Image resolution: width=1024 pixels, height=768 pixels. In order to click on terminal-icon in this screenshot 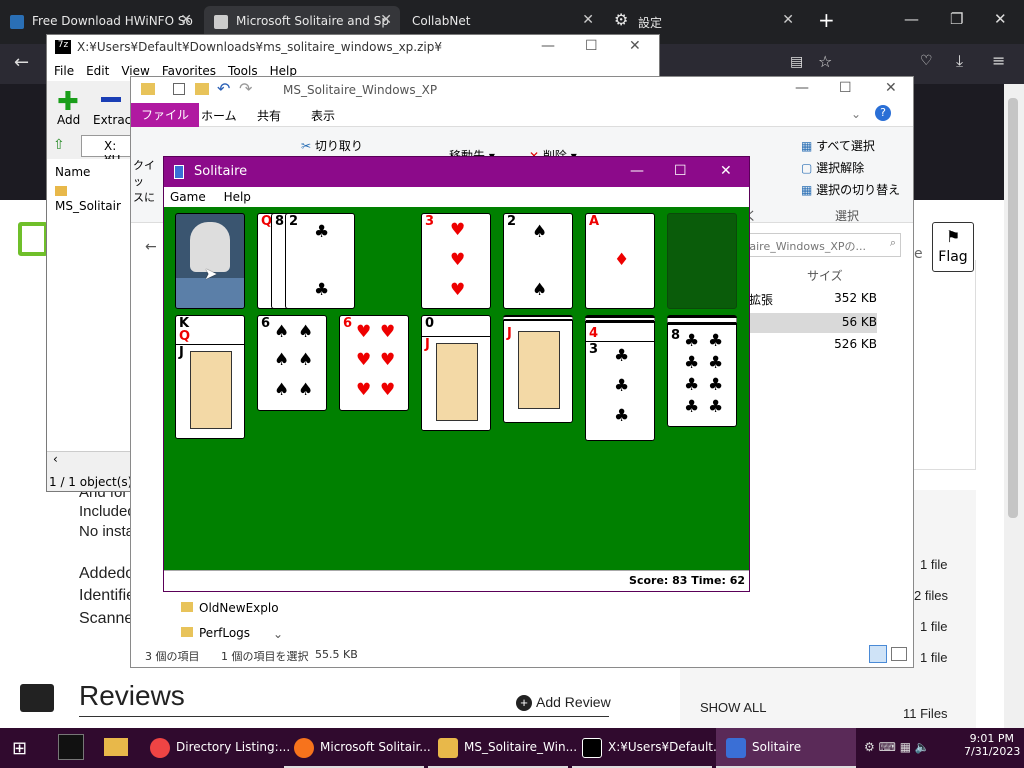, I will do `click(71, 747)`.